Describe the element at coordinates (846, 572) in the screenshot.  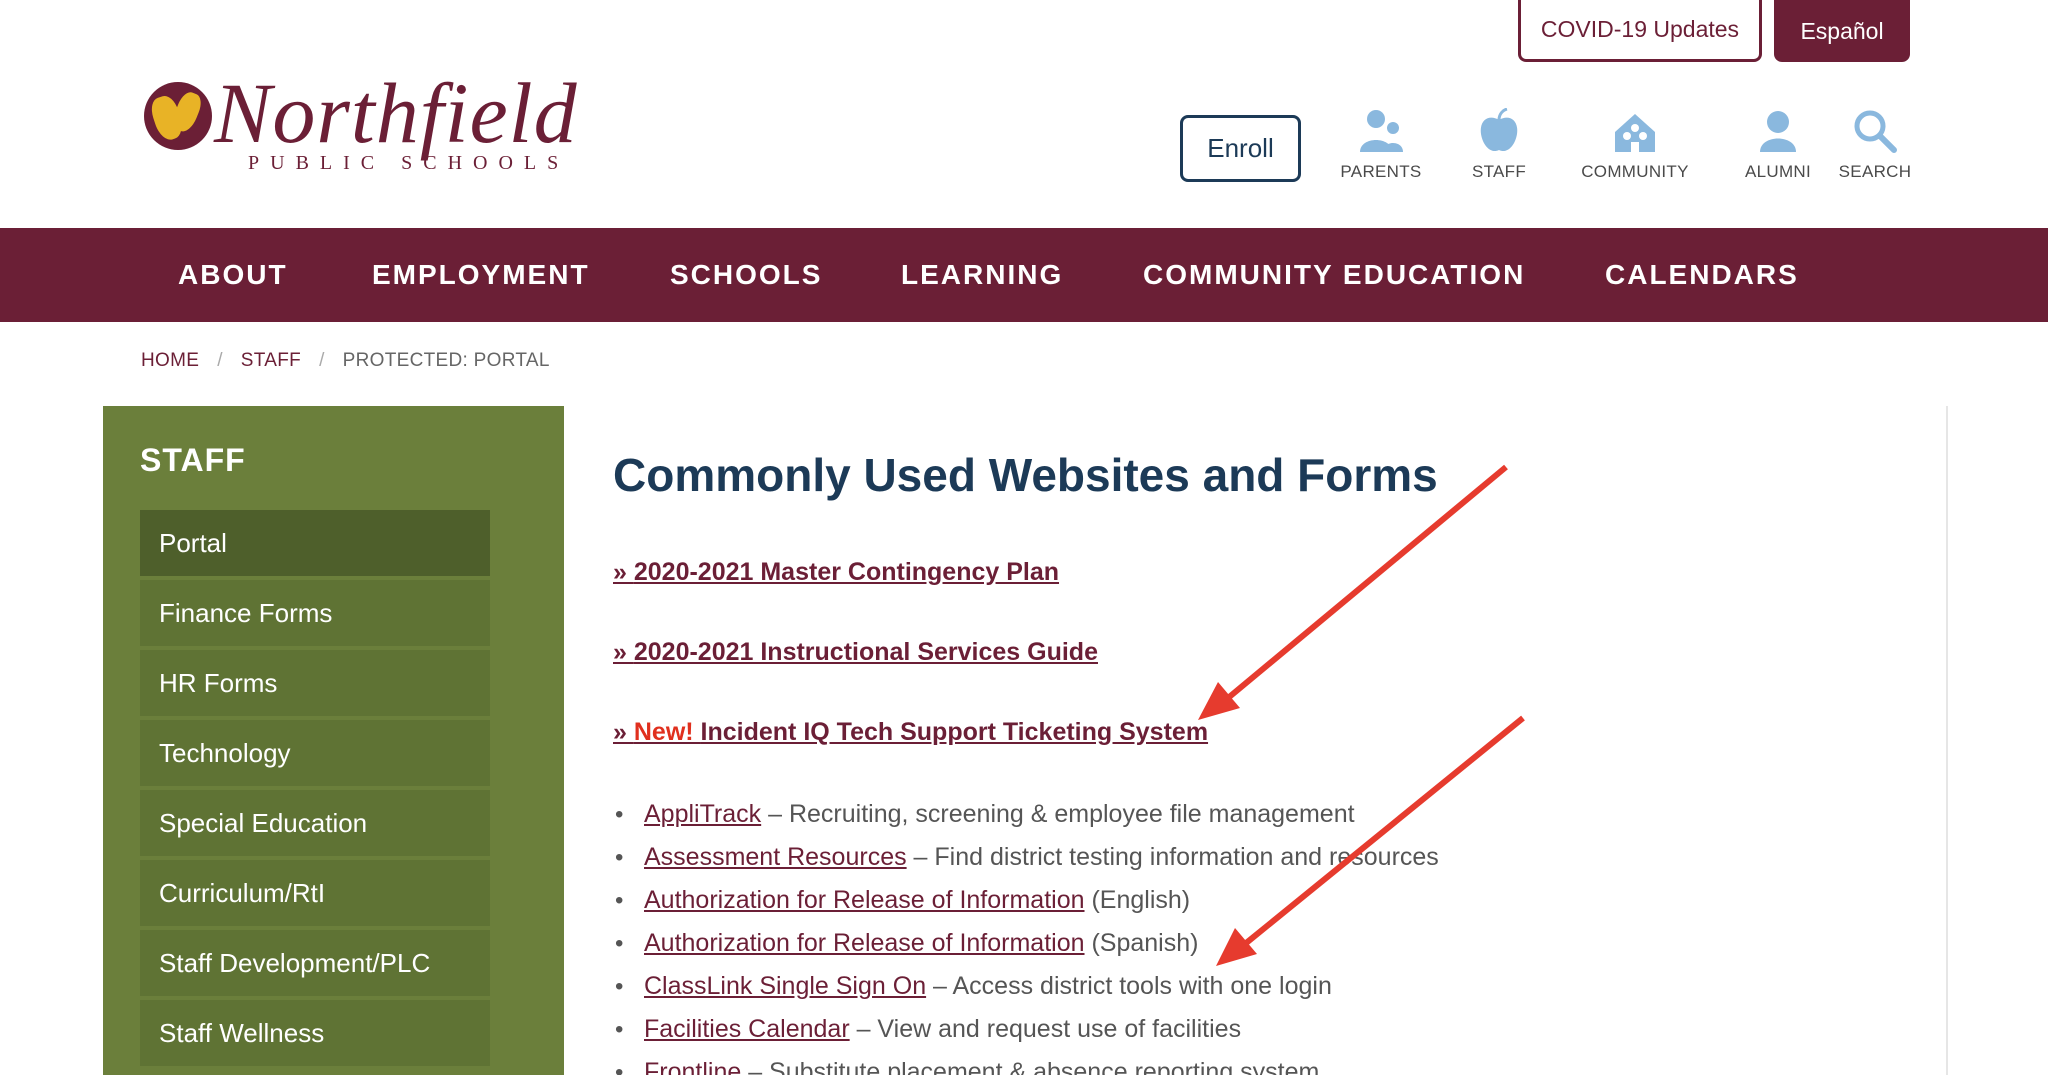
I see `featured-link-text: 2020-2021 Master Contingency Plan` at that location.